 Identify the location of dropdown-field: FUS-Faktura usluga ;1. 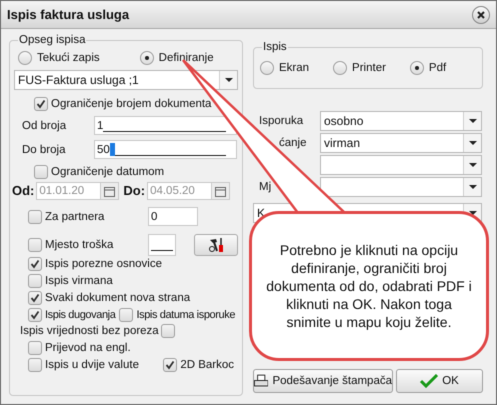
(126, 80).